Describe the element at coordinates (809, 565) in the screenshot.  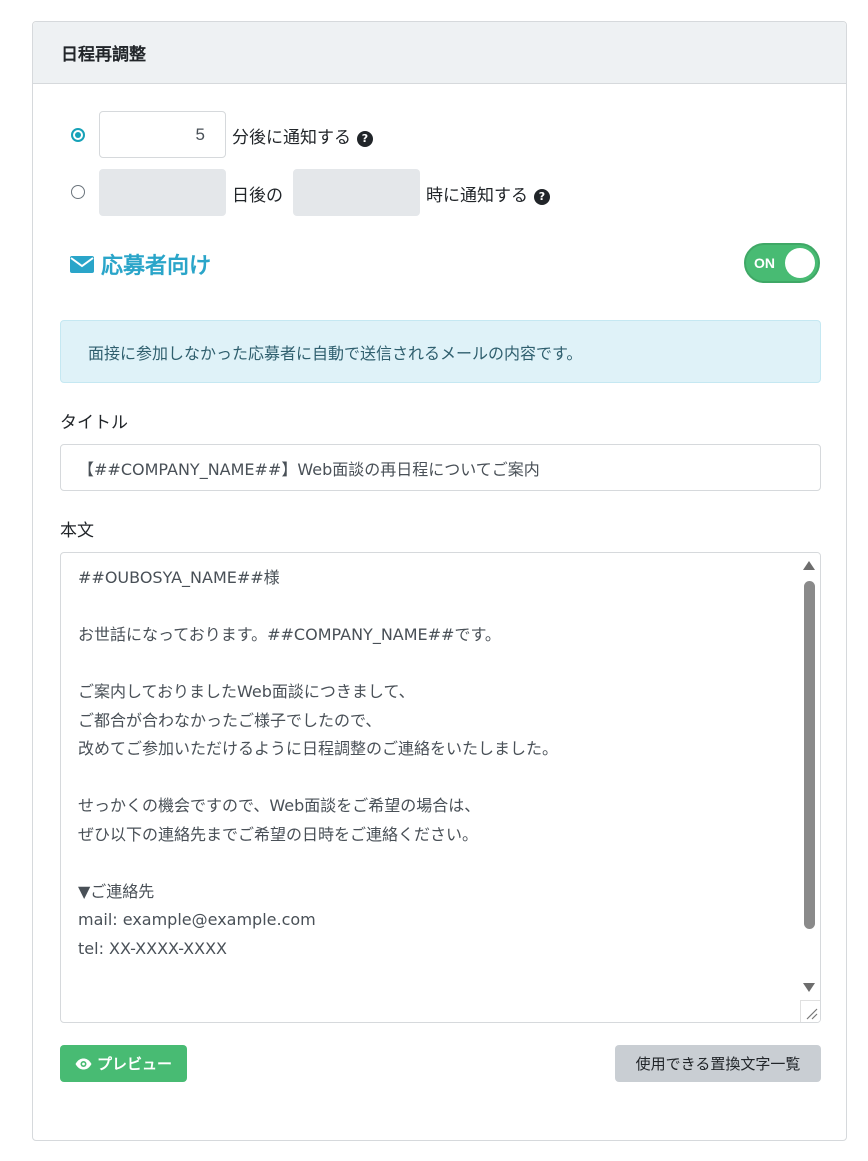
I see `scroll-up-arrow-icon` at that location.